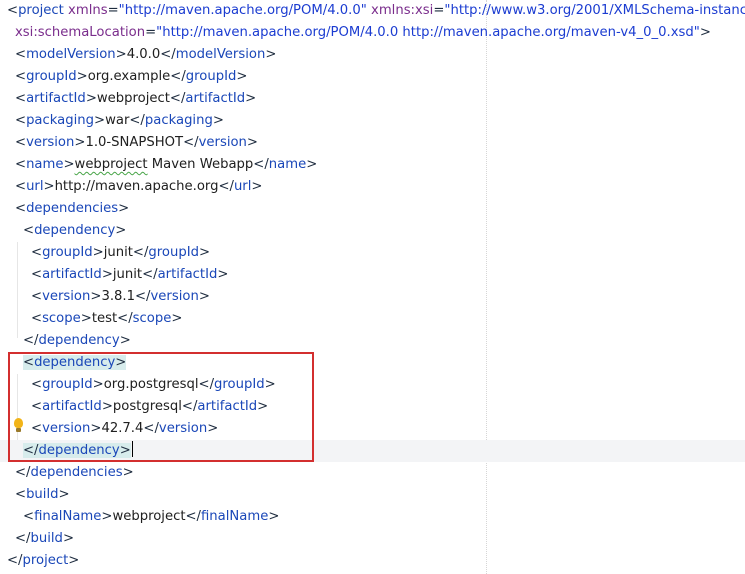  I want to click on code-token: Maven Webapp, so click(200, 164).